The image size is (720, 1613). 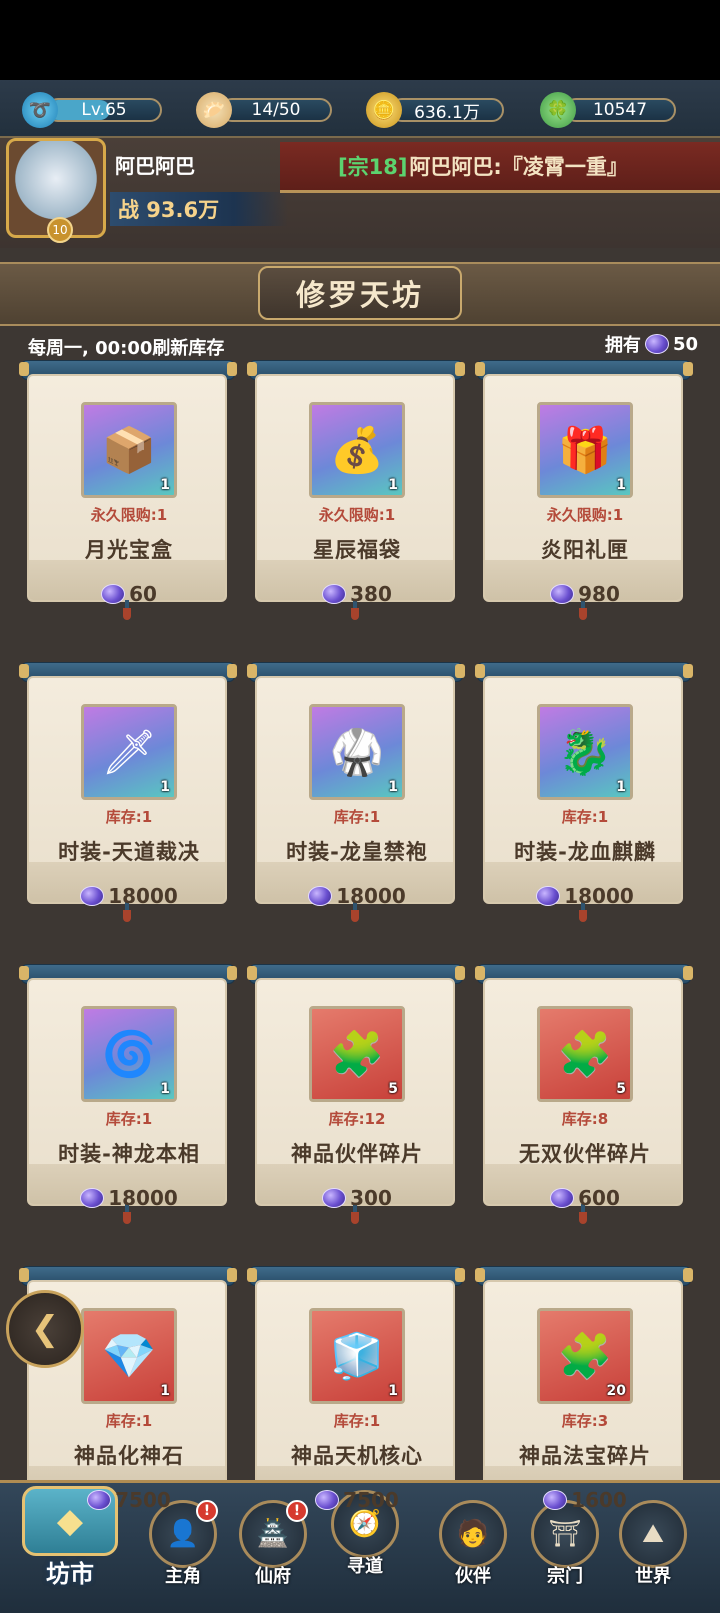 I want to click on scroll-paper: 🧊 1 库存:1 神品天机核心 7500, so click(x=355, y=1396).